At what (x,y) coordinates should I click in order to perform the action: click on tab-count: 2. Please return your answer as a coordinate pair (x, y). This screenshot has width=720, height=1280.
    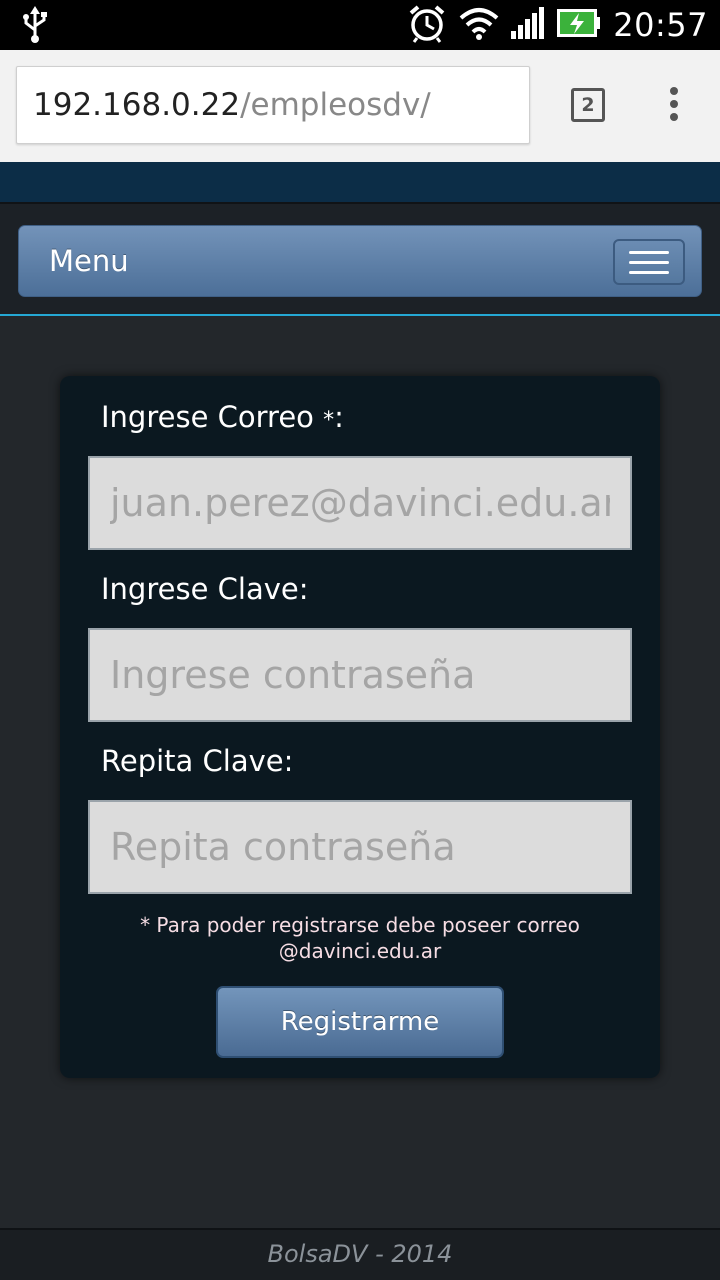
    Looking at the image, I should click on (588, 105).